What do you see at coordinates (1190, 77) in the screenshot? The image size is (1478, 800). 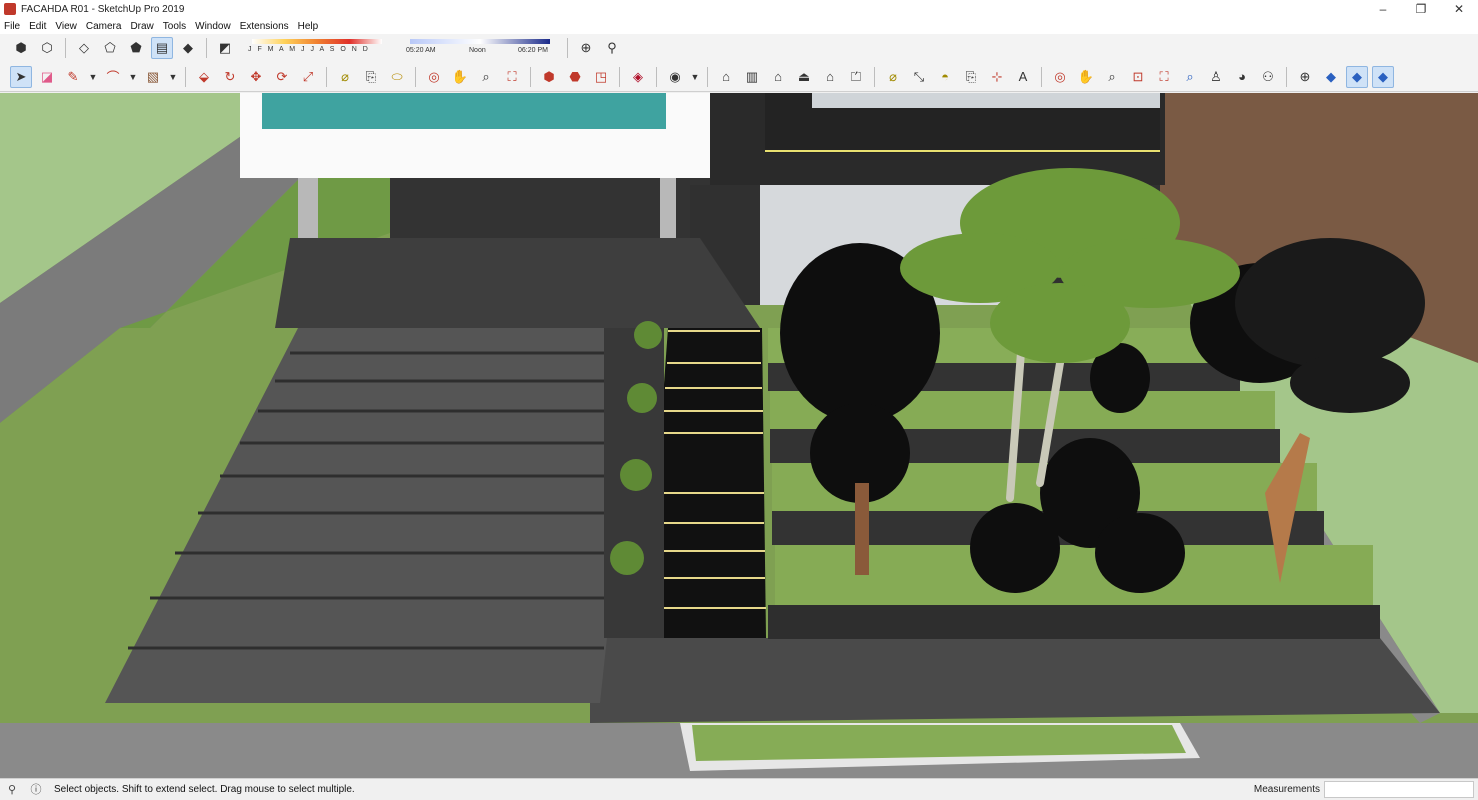 I see `previous-icon: ⌕` at bounding box center [1190, 77].